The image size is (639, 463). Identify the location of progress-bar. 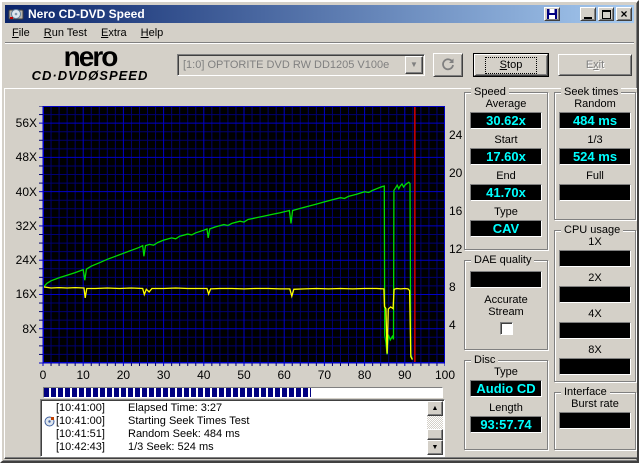
(243, 392).